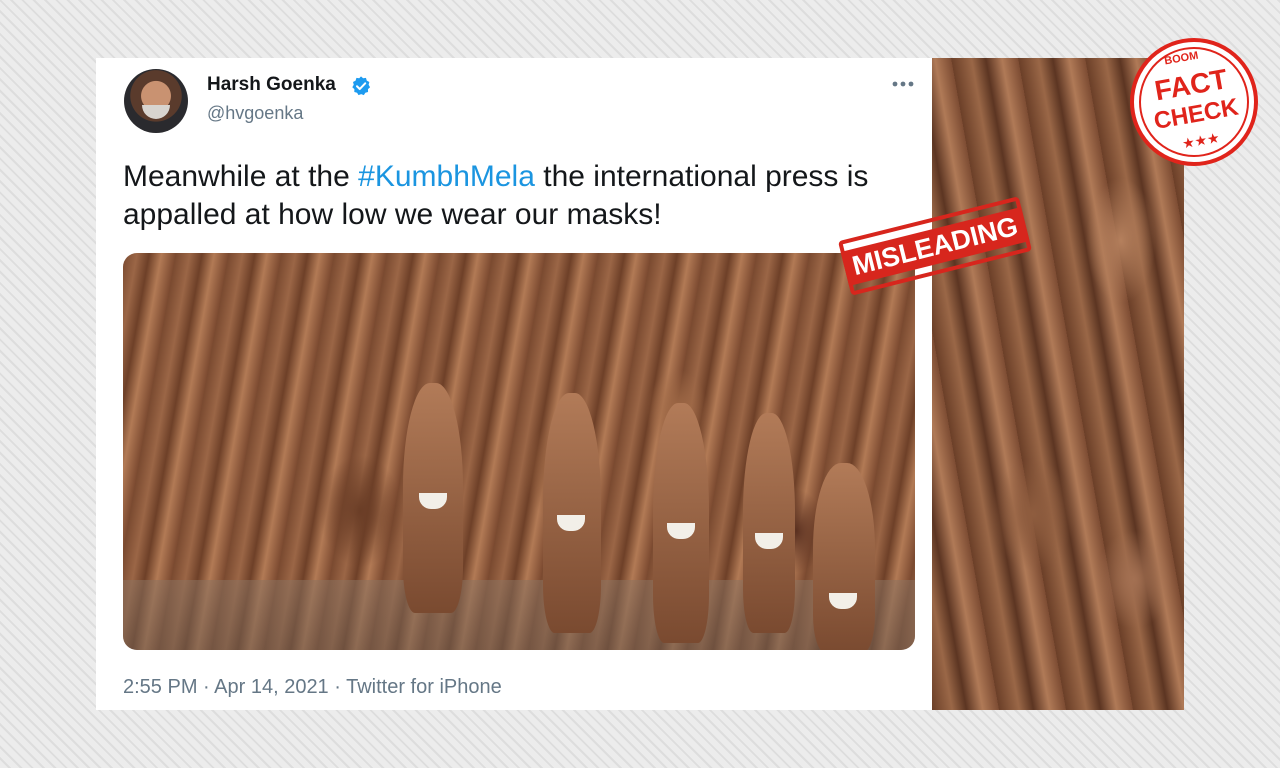 The width and height of the screenshot is (1280, 768). What do you see at coordinates (271, 85) in the screenshot?
I see `author-name: Harsh Goenka` at bounding box center [271, 85].